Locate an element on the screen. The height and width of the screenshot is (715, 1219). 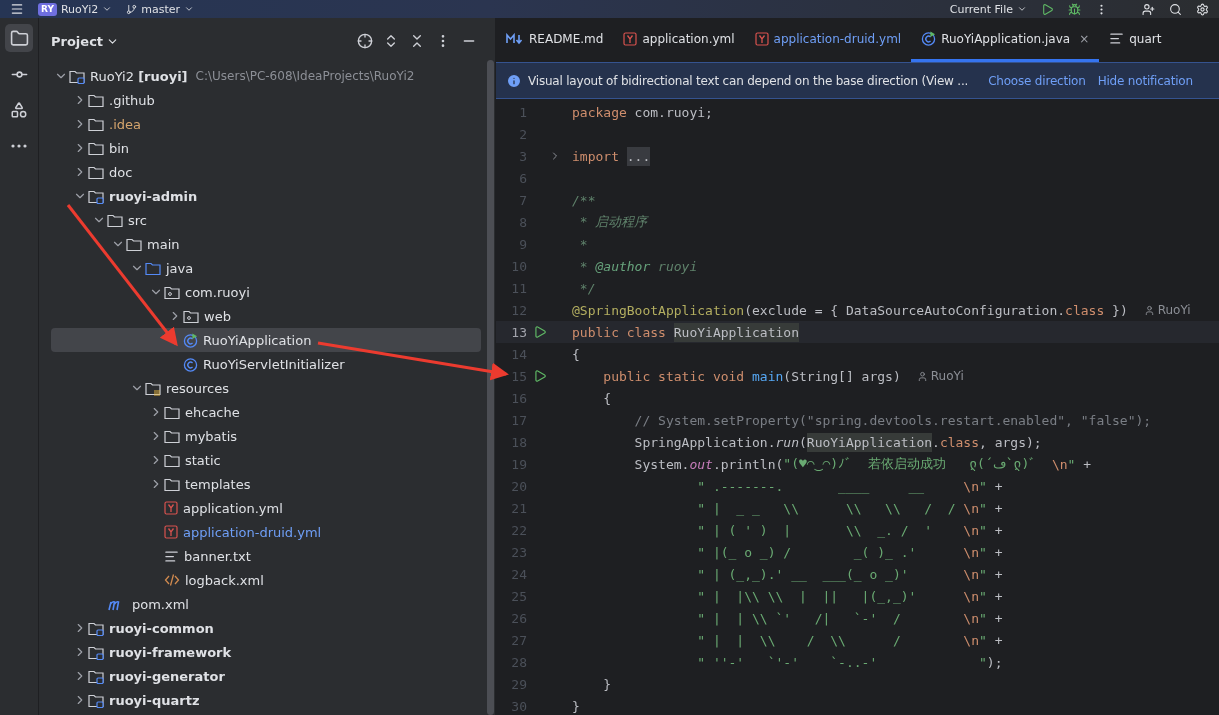
tree-item: application.yml is located at coordinates (266, 508).